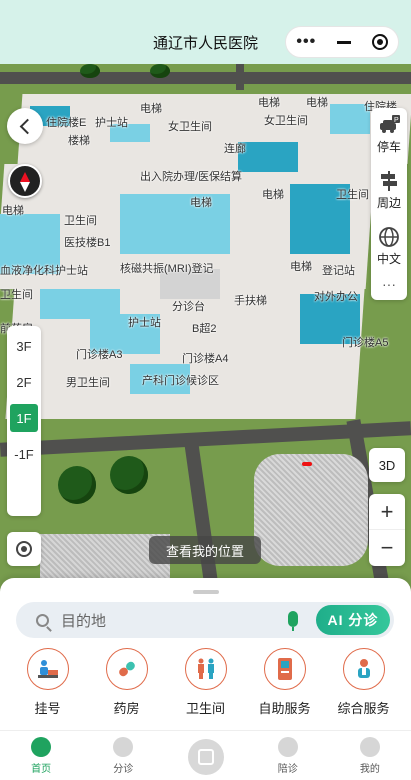 Image resolution: width=411 pixels, height=780 pixels. What do you see at coordinates (363, 669) in the screenshot?
I see `service-staff-icon` at bounding box center [363, 669].